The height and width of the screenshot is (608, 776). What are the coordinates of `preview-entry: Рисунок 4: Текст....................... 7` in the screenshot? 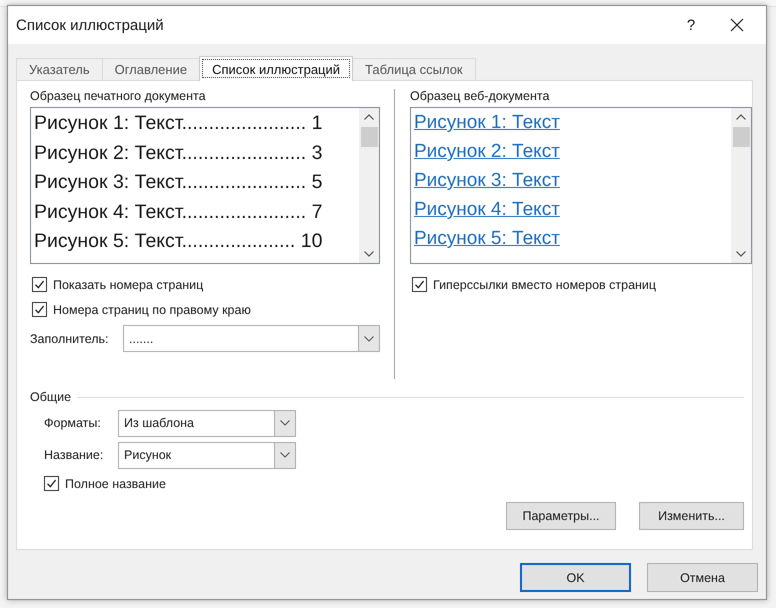 It's located at (179, 212).